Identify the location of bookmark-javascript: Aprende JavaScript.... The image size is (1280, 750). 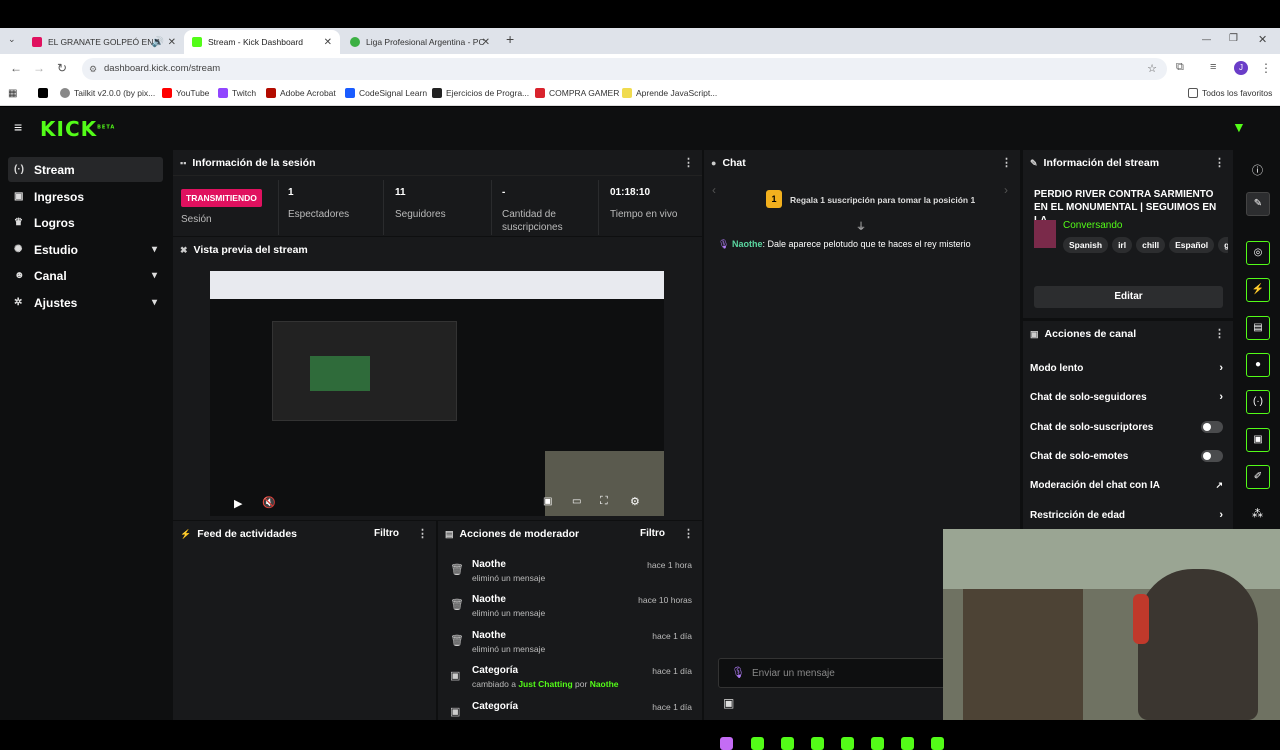
(669, 93).